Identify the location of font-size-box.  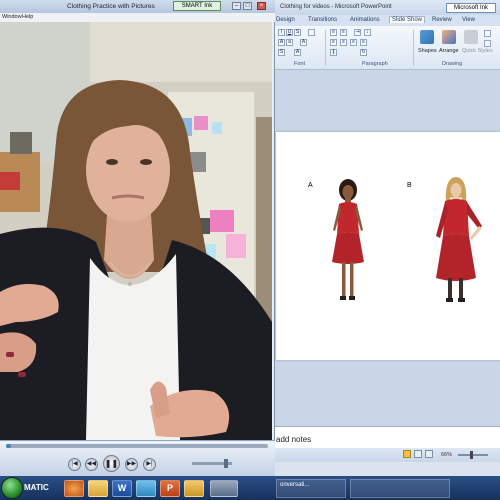
(311, 32).